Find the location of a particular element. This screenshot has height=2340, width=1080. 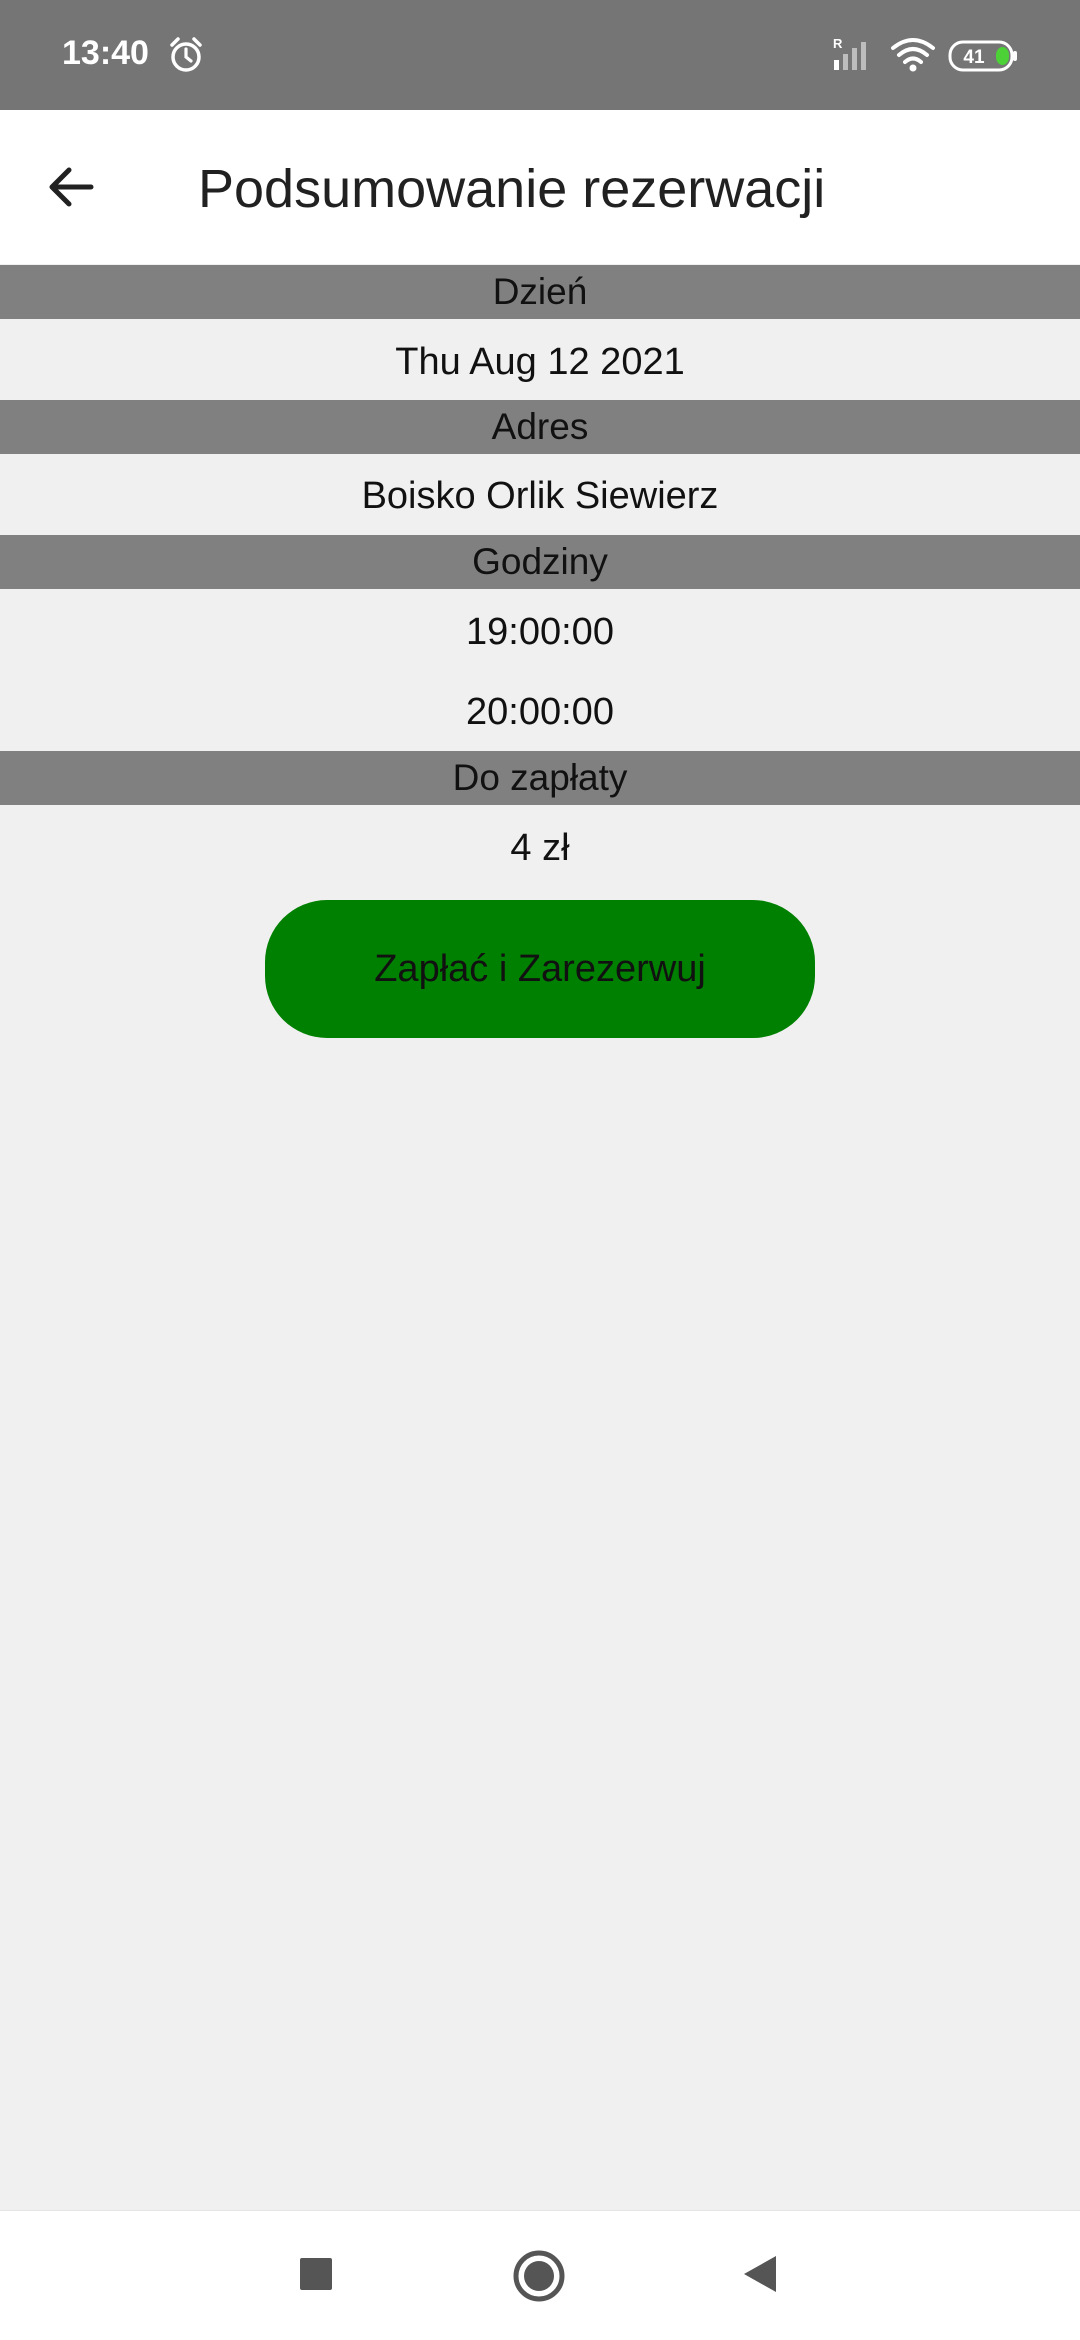

status-time: 13:40 is located at coordinates (105, 53).